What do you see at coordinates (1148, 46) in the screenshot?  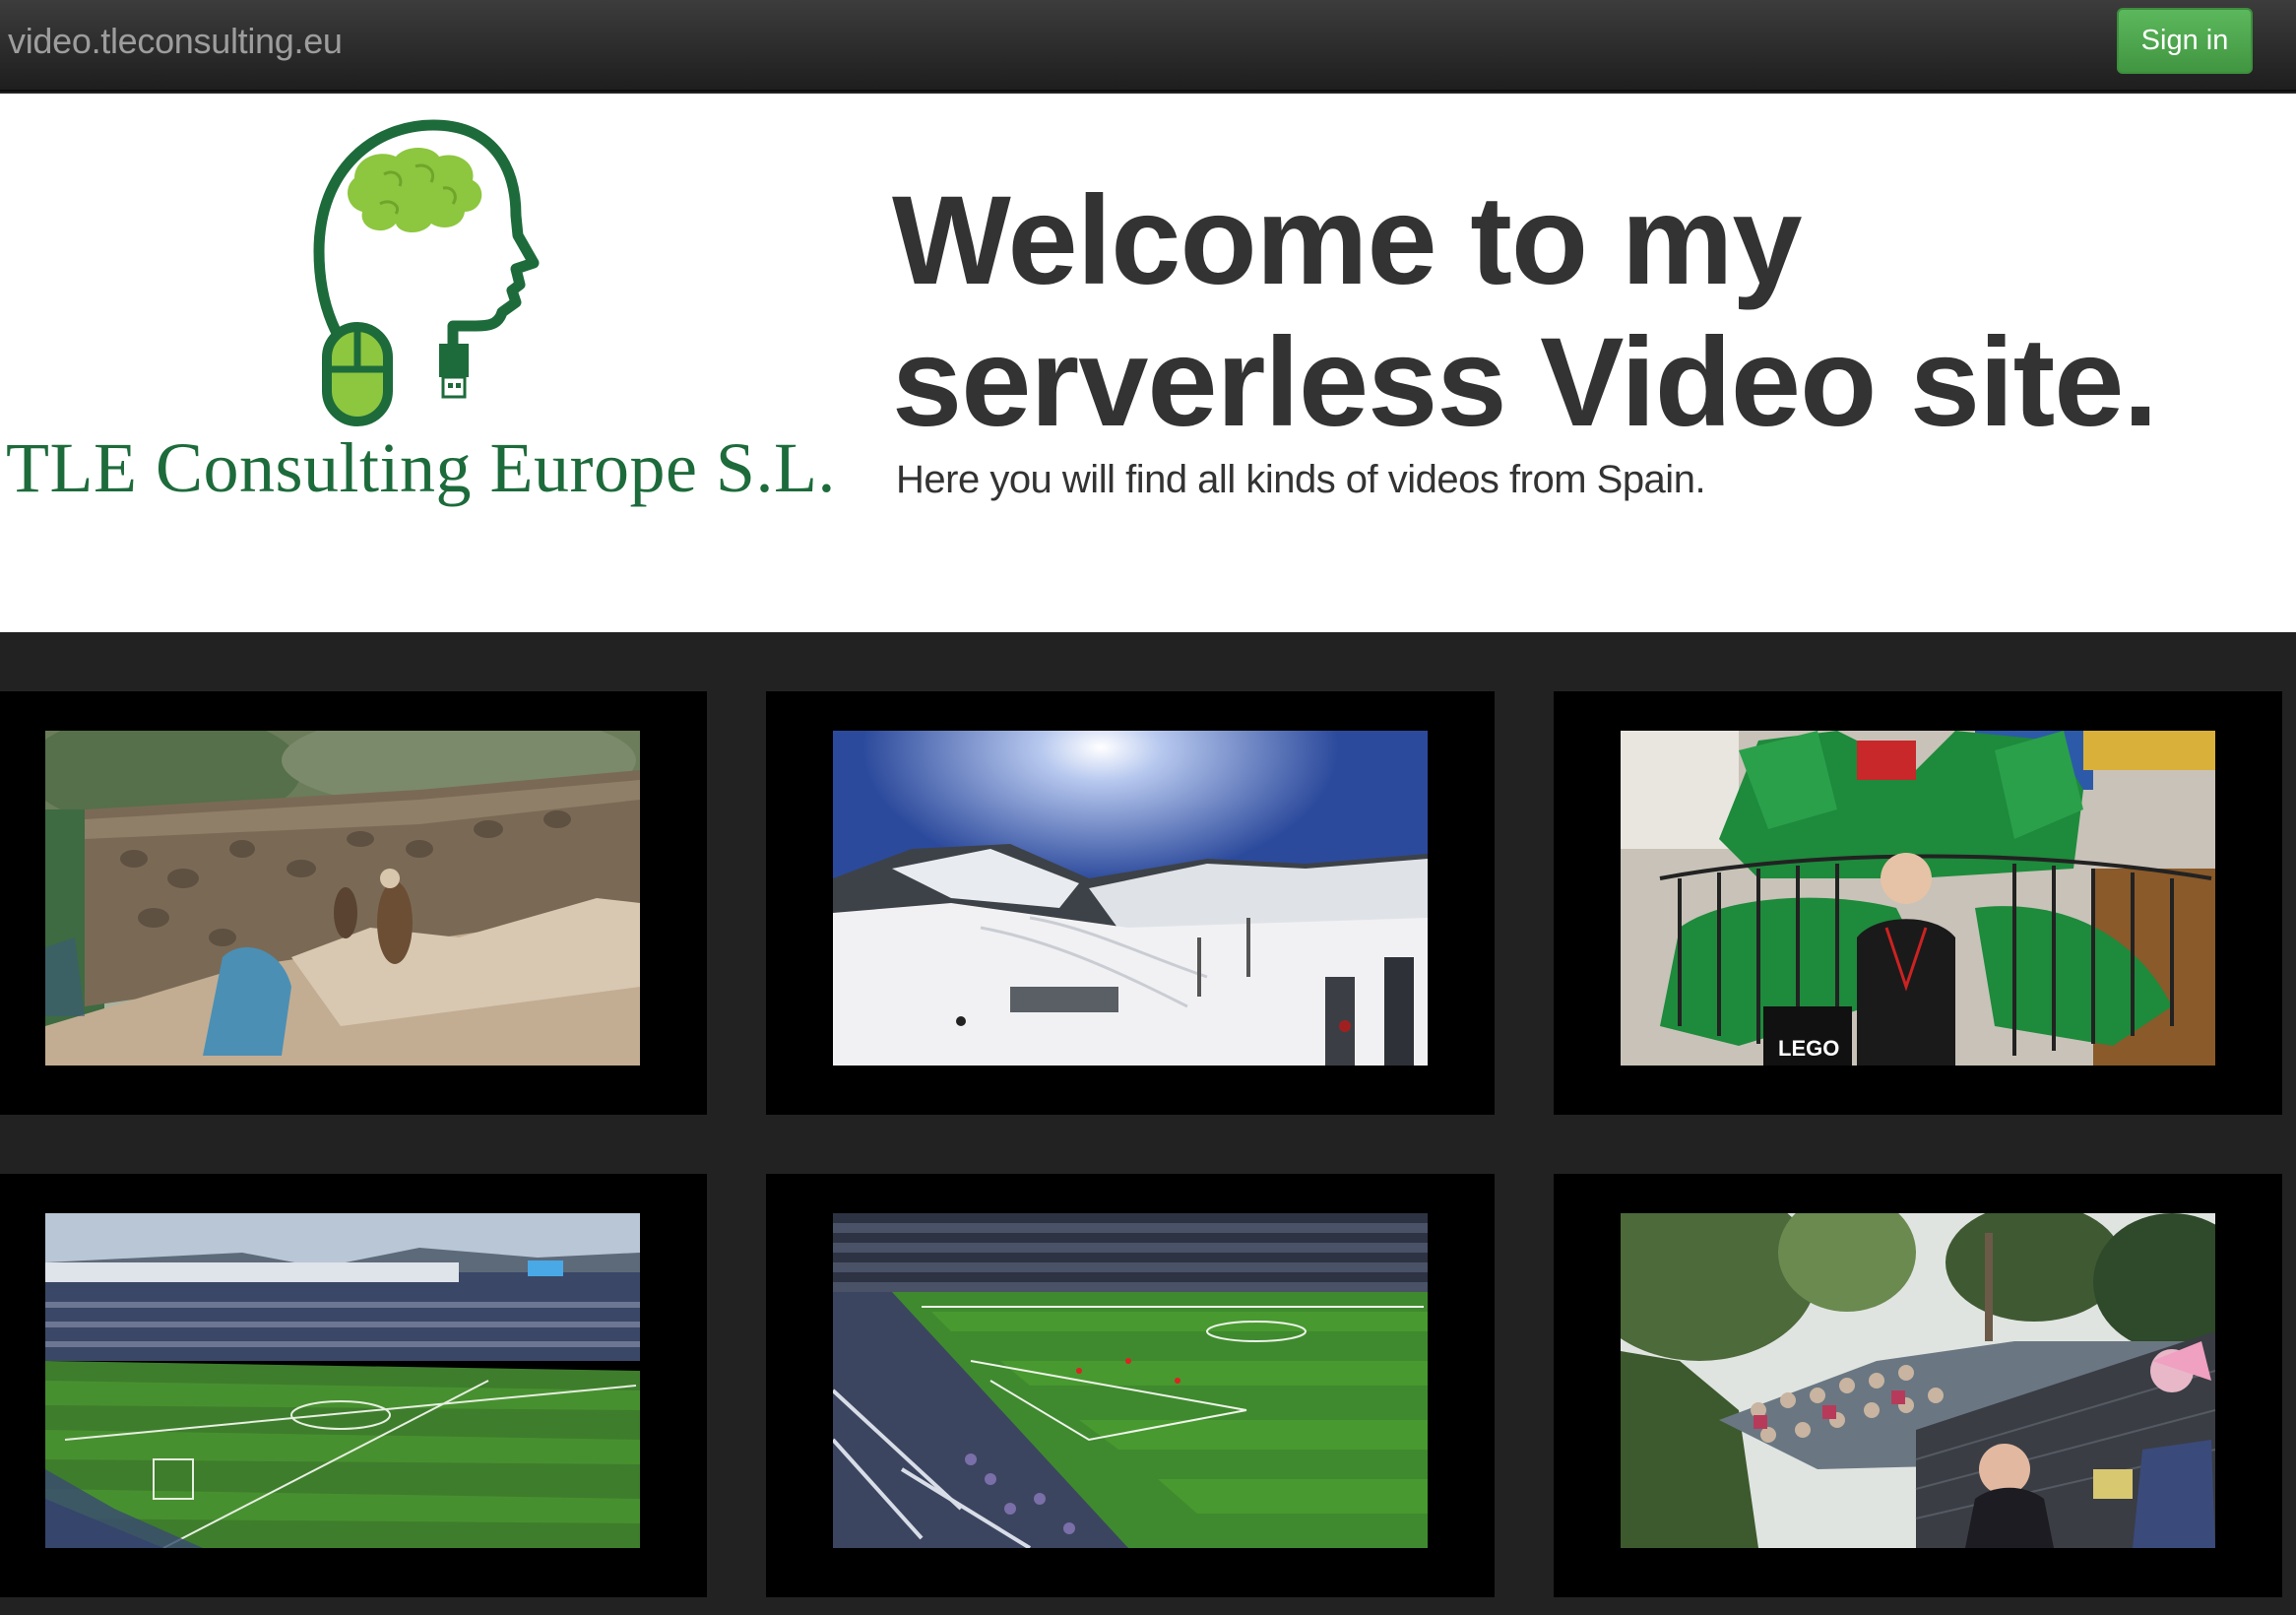 I see `top-navbar: video.tleconsulting.eu Sign in` at bounding box center [1148, 46].